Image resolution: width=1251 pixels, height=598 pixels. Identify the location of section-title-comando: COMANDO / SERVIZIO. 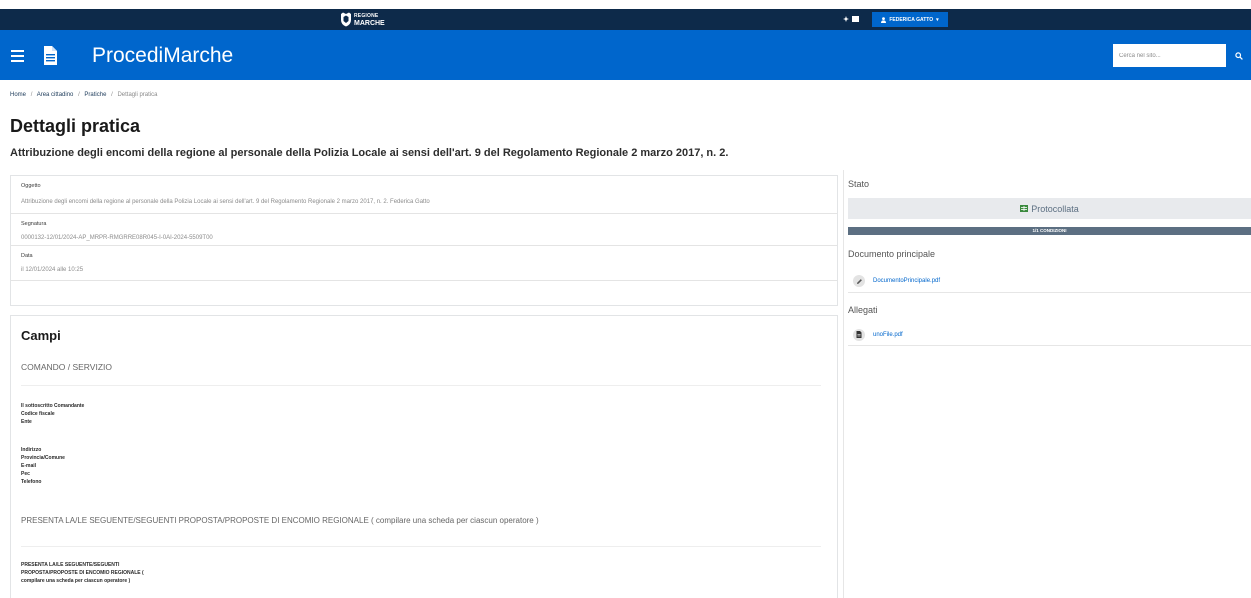
(66, 367).